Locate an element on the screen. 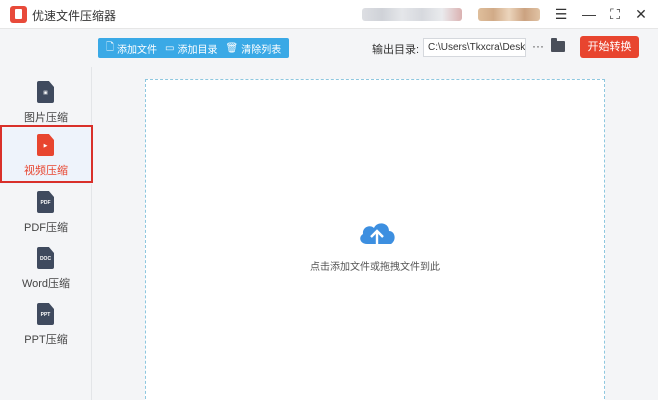 This screenshot has width=658, height=400. maximize-icon: ⛶ is located at coordinates (615, 14).